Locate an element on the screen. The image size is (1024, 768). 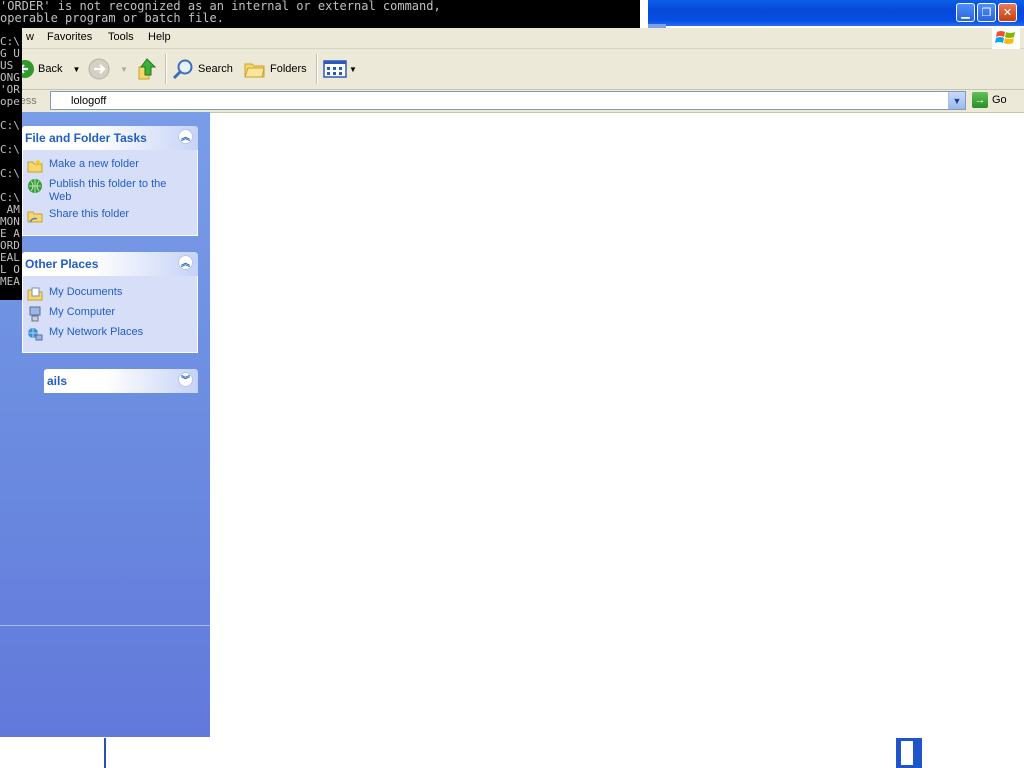
search-button: Search is located at coordinates (202, 69).